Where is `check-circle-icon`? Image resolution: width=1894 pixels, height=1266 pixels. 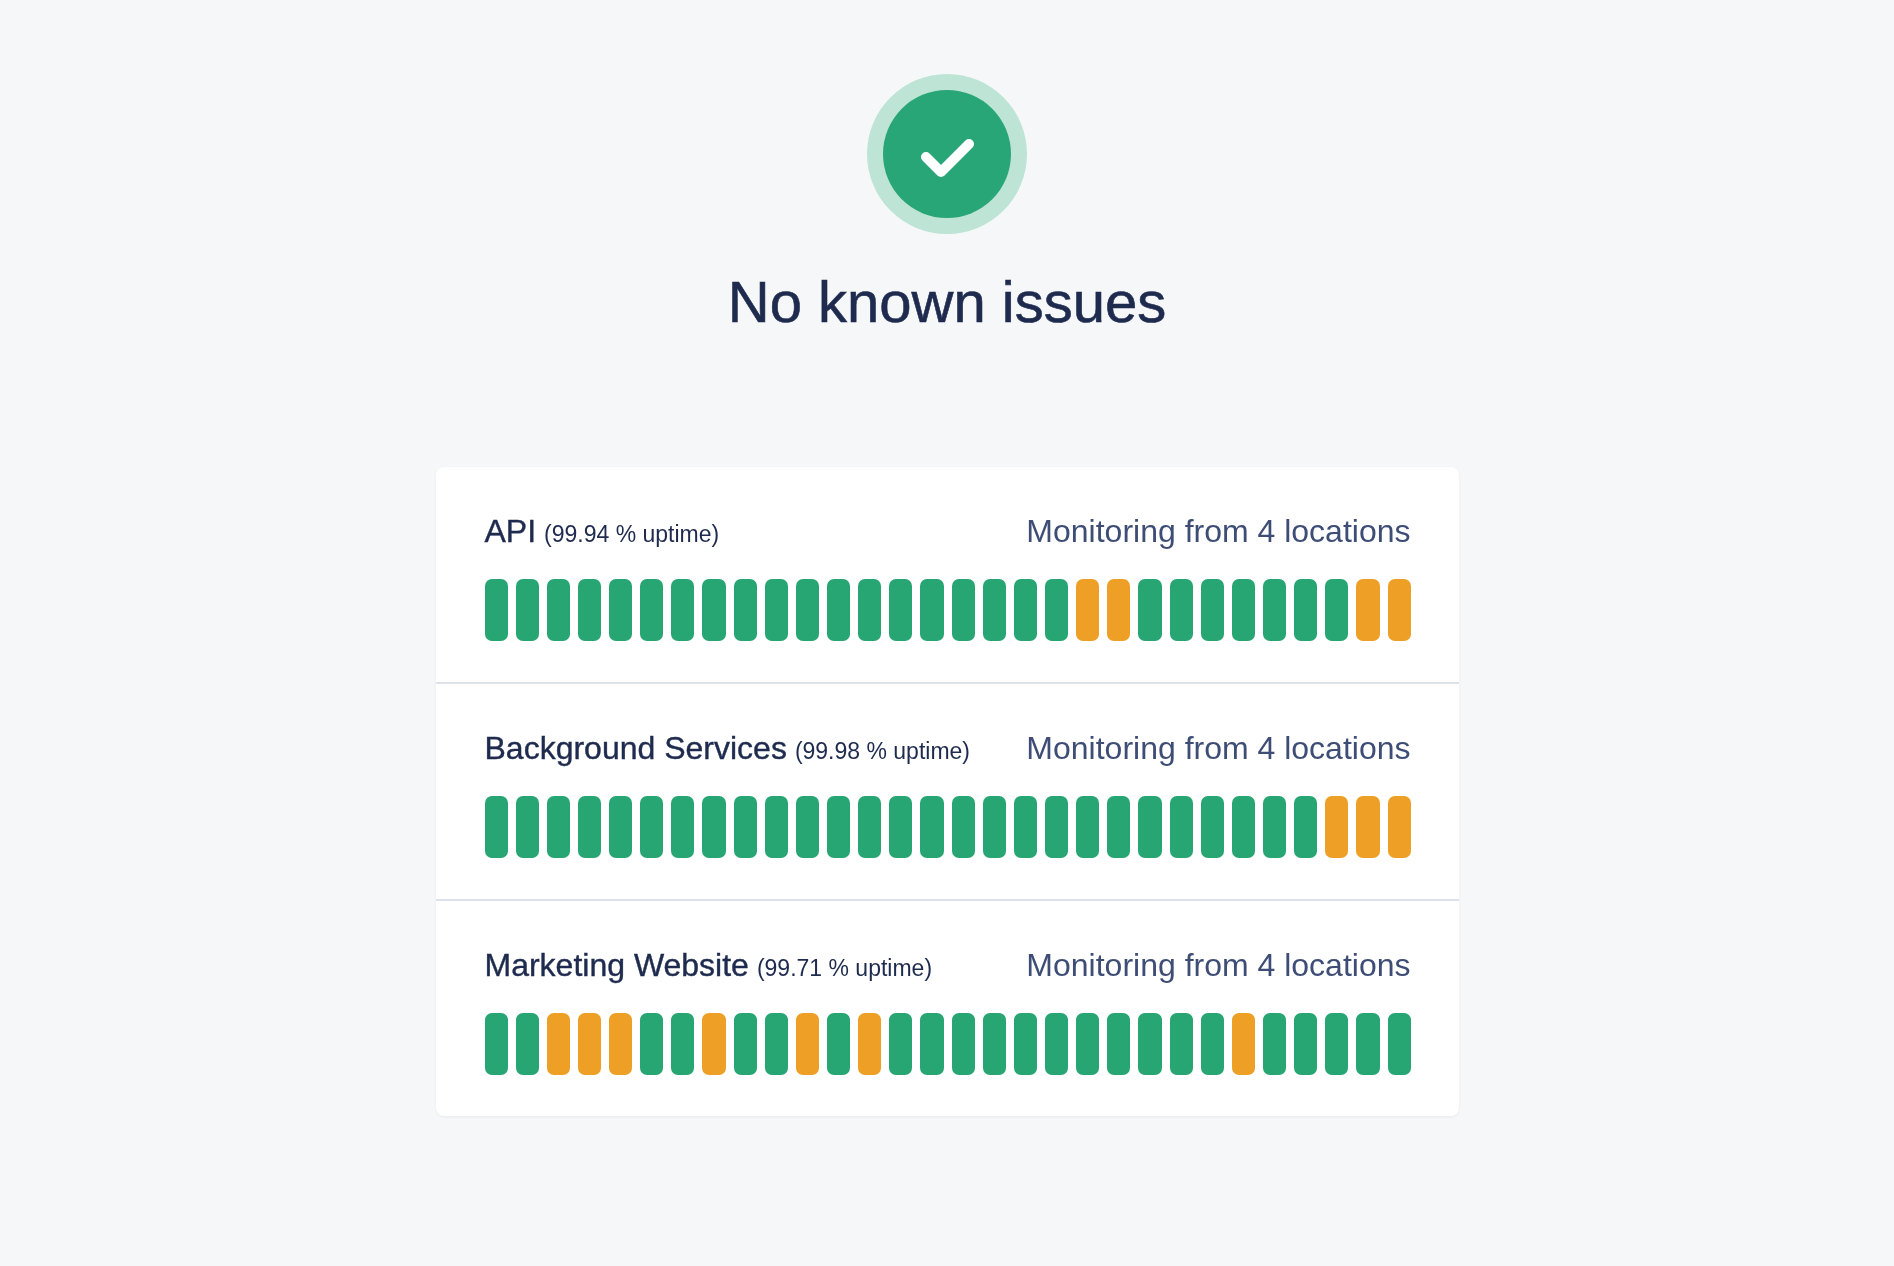
check-circle-icon is located at coordinates (947, 154).